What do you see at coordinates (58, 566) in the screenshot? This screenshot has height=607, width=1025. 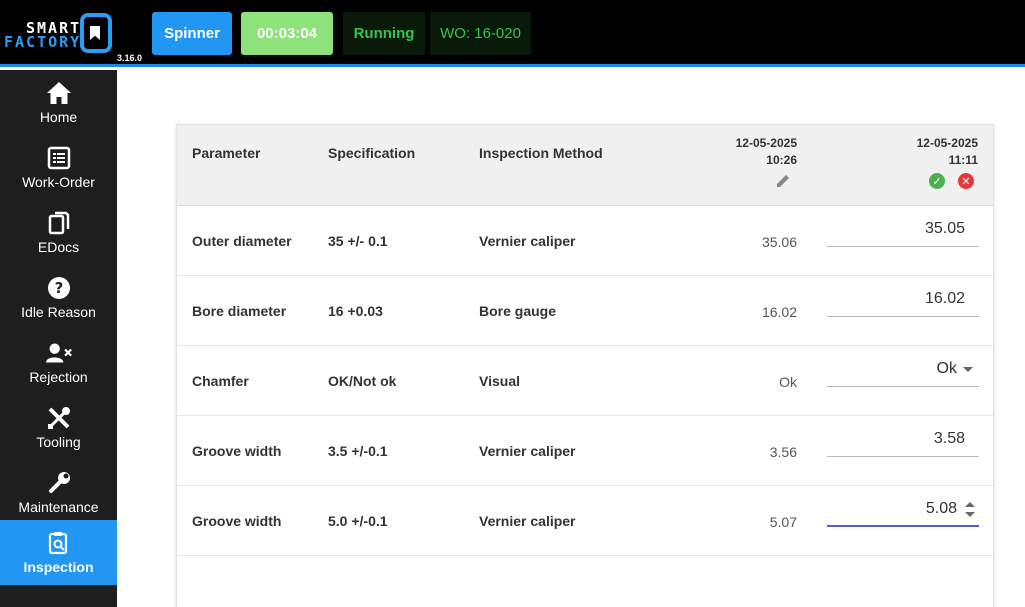 I see `sidebar-item-label: Inspection` at bounding box center [58, 566].